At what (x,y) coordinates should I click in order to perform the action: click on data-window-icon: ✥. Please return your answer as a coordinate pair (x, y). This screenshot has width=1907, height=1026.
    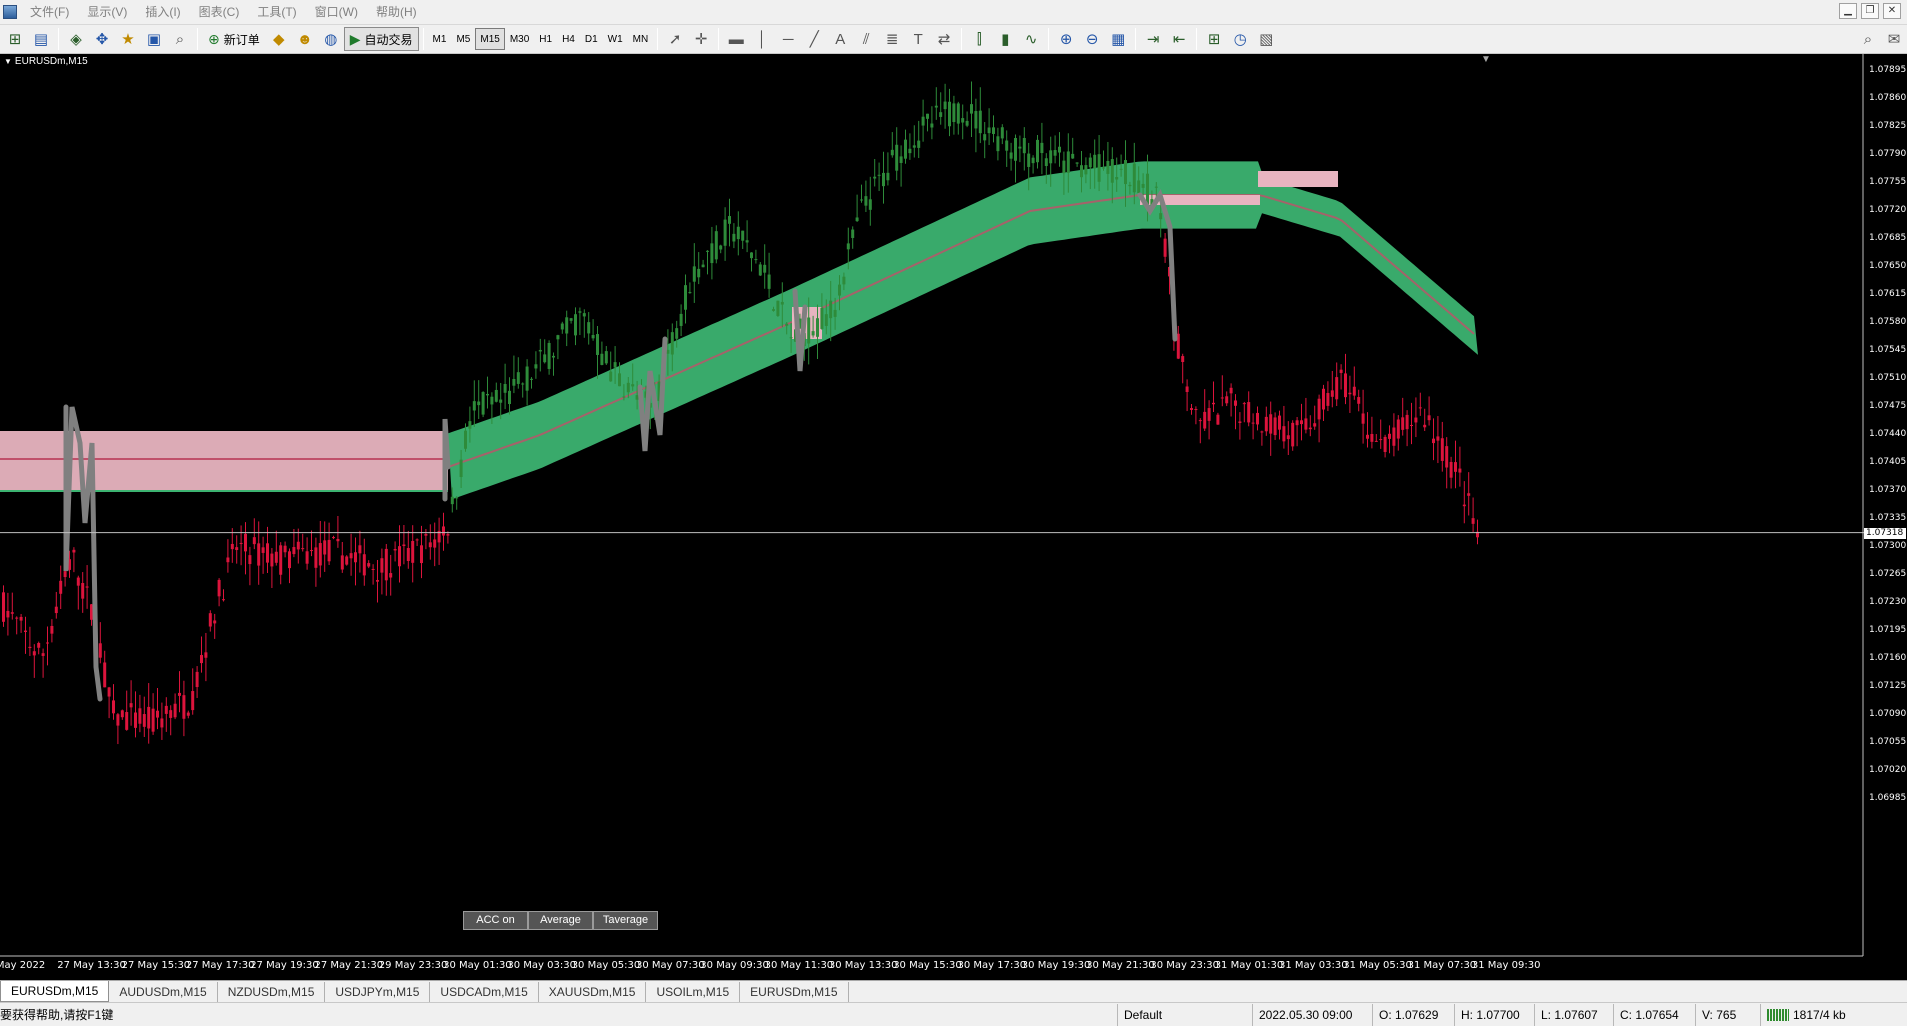
    Looking at the image, I should click on (102, 39).